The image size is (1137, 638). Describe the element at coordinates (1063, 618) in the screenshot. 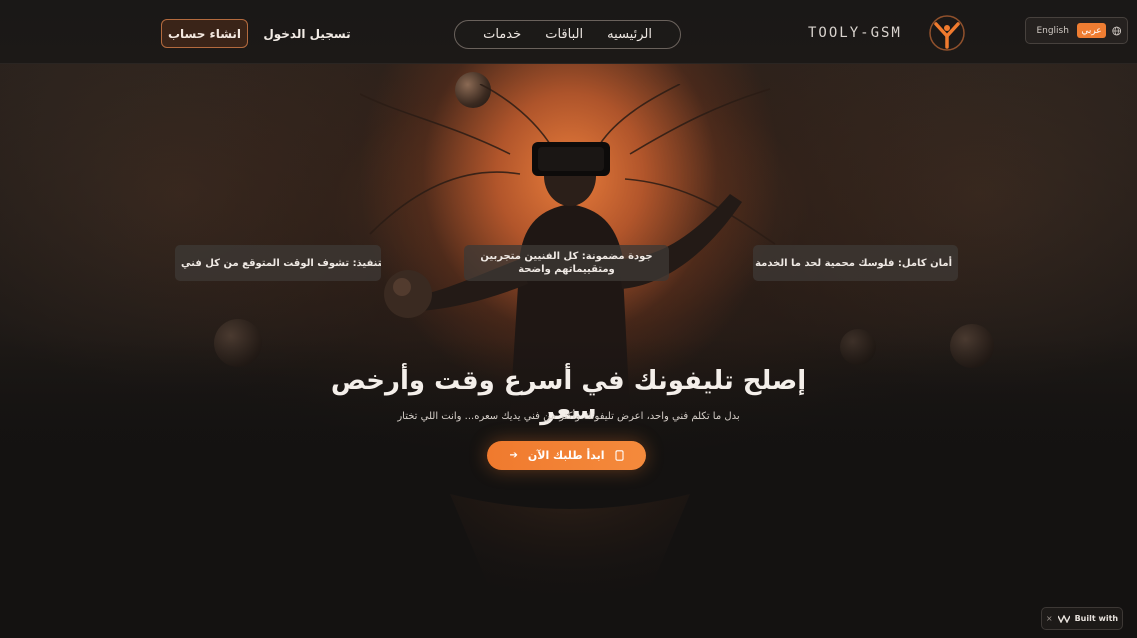

I see `logo-icon` at that location.